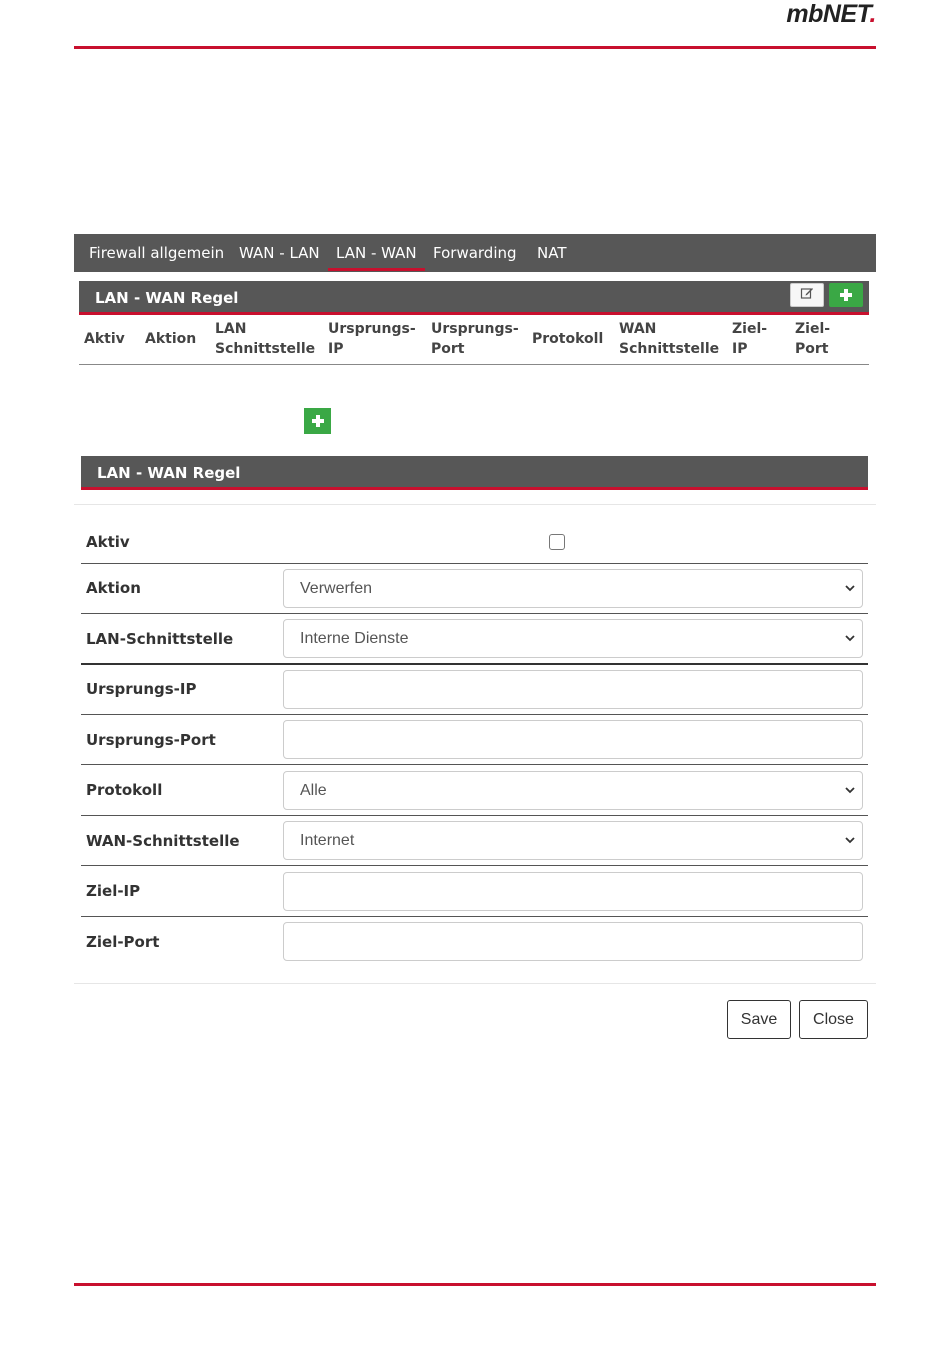  What do you see at coordinates (279, 253) in the screenshot?
I see `tab-wan-lan: WAN - LAN` at bounding box center [279, 253].